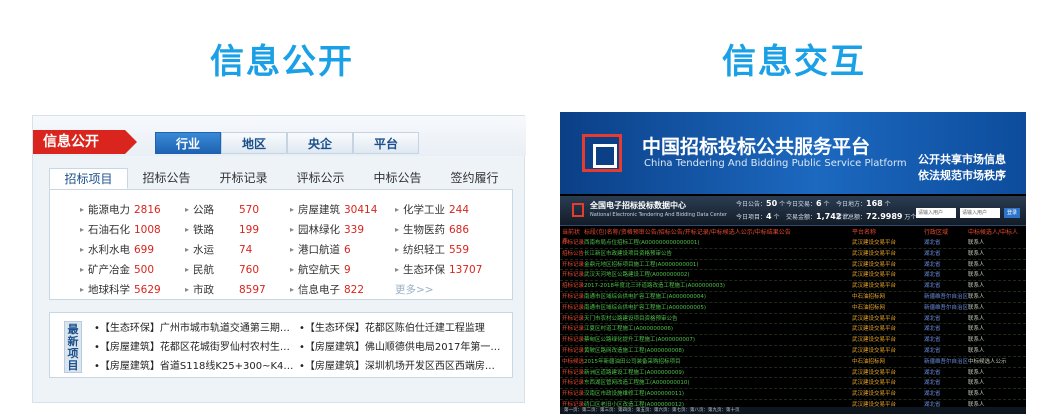 The image size is (1058, 419). What do you see at coordinates (772, 203) in the screenshot?
I see `stat-value: 50` at bounding box center [772, 203].